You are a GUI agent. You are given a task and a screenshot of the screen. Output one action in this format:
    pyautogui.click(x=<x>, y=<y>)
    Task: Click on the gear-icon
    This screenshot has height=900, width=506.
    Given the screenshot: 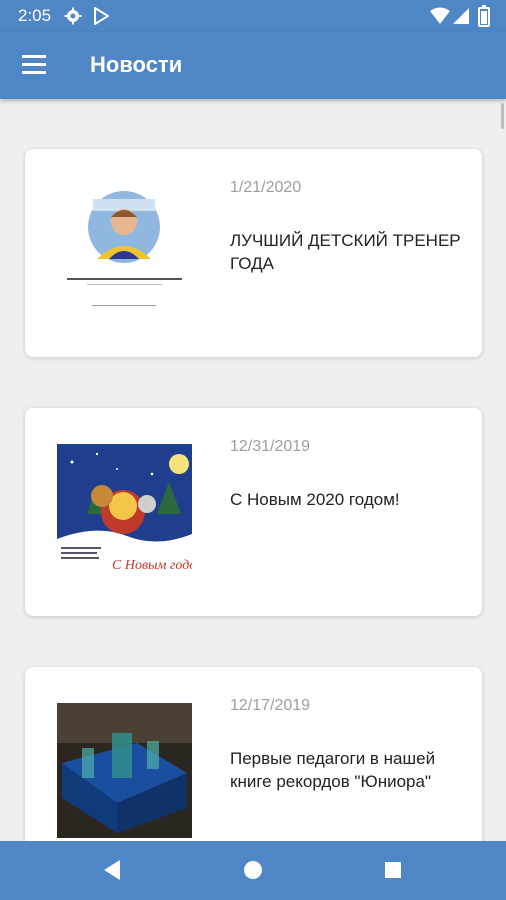 What is the action you would take?
    pyautogui.click(x=73, y=18)
    